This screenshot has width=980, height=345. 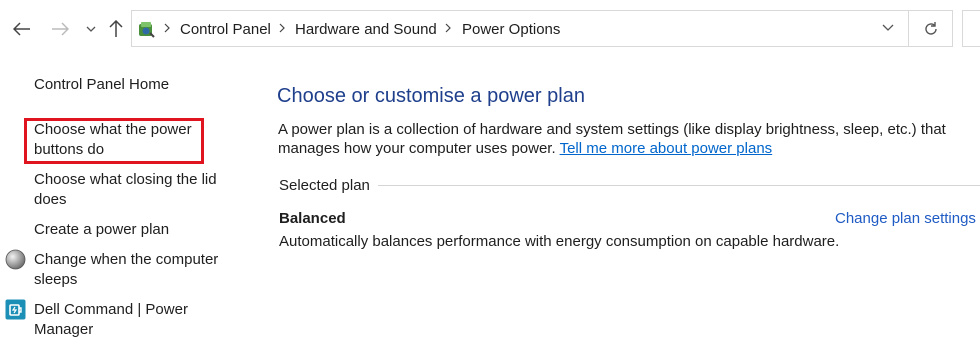 I want to click on selected-plan-heading: Selected plan, so click(x=324, y=185).